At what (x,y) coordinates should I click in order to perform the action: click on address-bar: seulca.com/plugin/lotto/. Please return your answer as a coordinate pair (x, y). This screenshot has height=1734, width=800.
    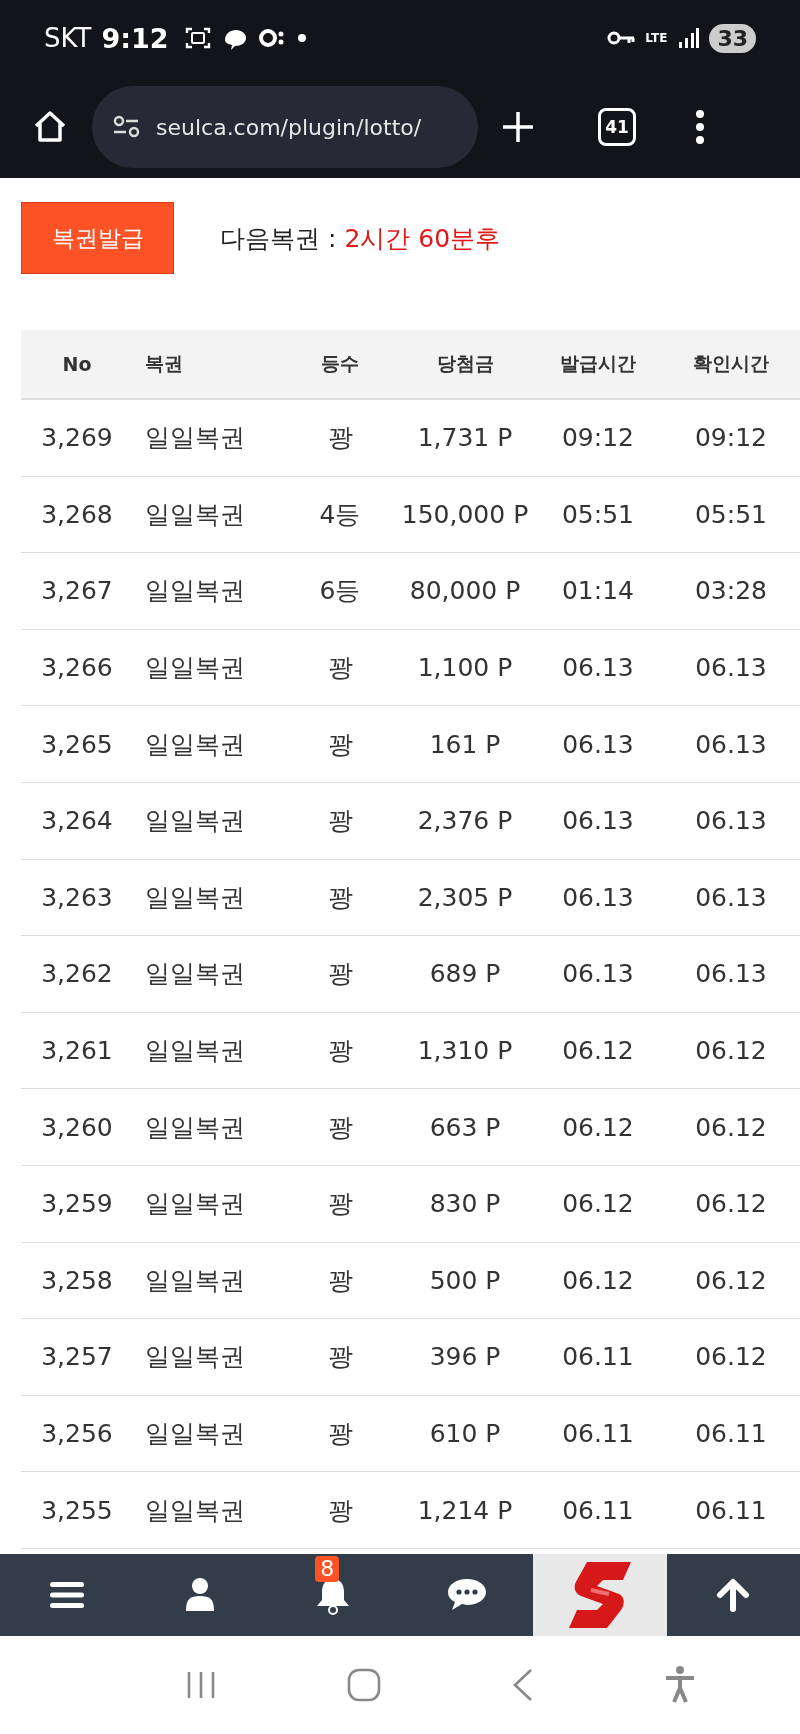
    Looking at the image, I should click on (285, 127).